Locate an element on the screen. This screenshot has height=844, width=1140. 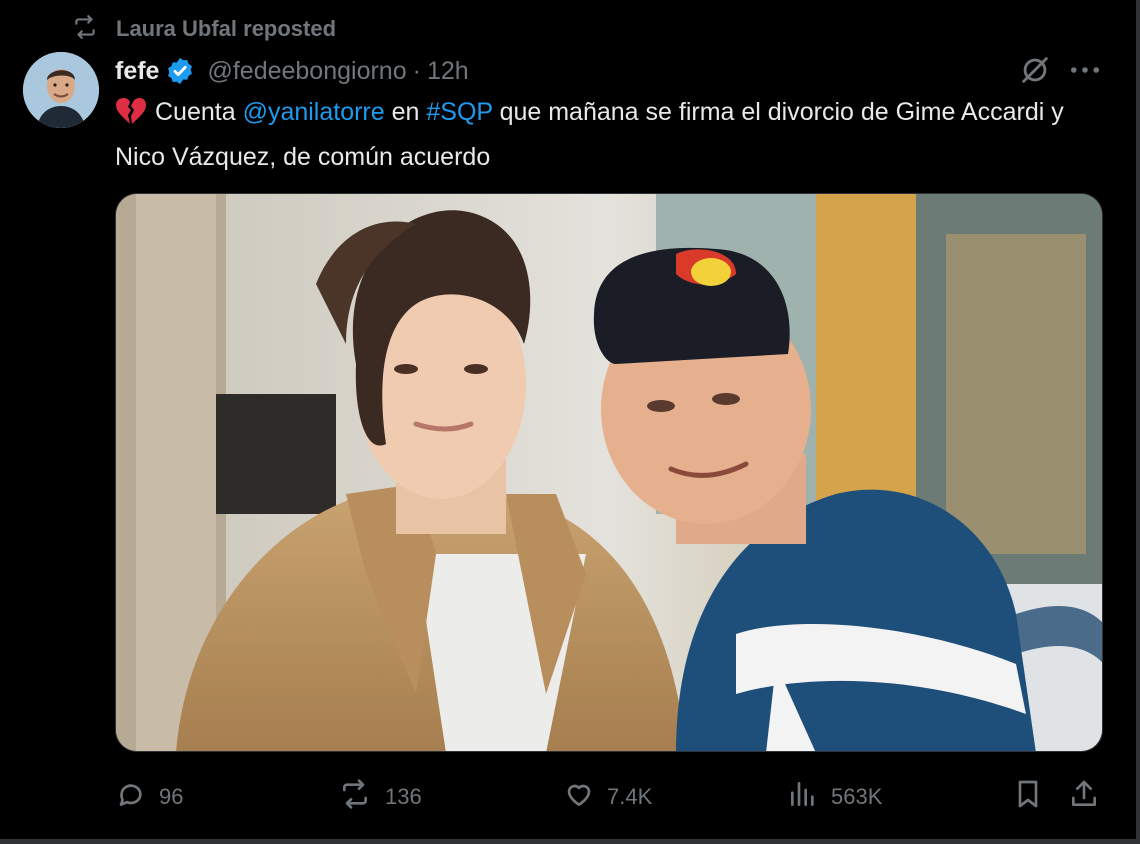
reply-button: 96 is located at coordinates (149, 797).